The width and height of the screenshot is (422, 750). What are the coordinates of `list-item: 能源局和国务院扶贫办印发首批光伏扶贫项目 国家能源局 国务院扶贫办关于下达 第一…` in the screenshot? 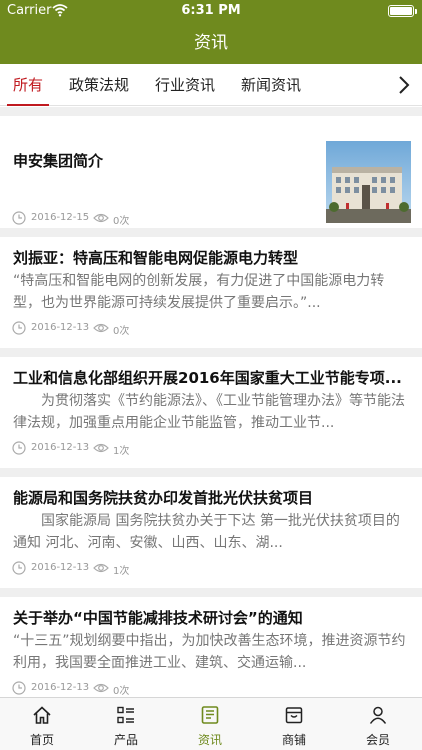 It's located at (211, 532).